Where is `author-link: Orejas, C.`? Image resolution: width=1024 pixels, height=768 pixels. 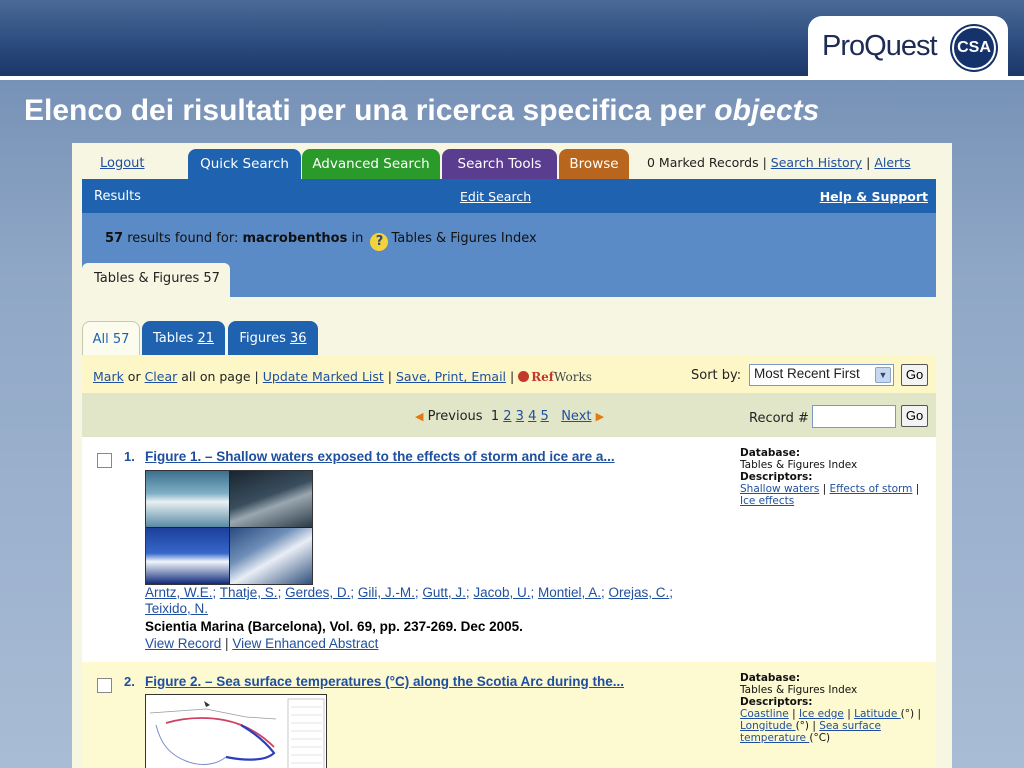
author-link: Orejas, C. is located at coordinates (639, 592).